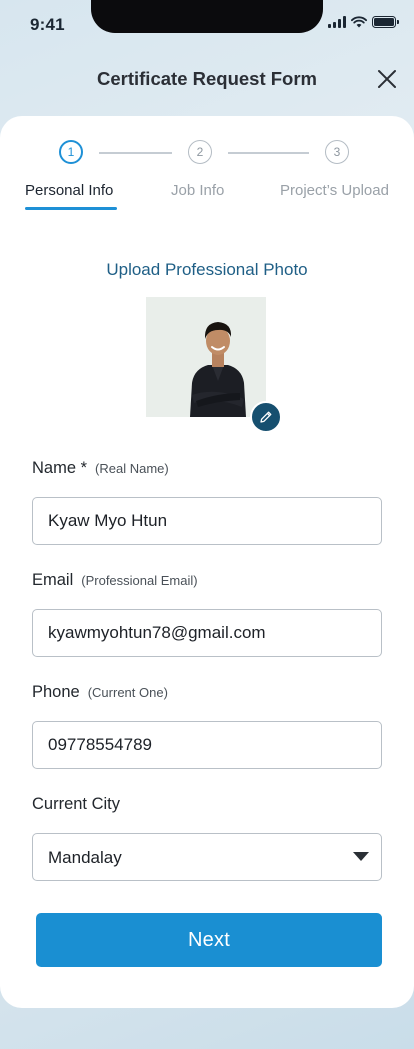 The image size is (414, 1049). What do you see at coordinates (69, 190) in the screenshot?
I see `tab-personal-info: Personal Info` at bounding box center [69, 190].